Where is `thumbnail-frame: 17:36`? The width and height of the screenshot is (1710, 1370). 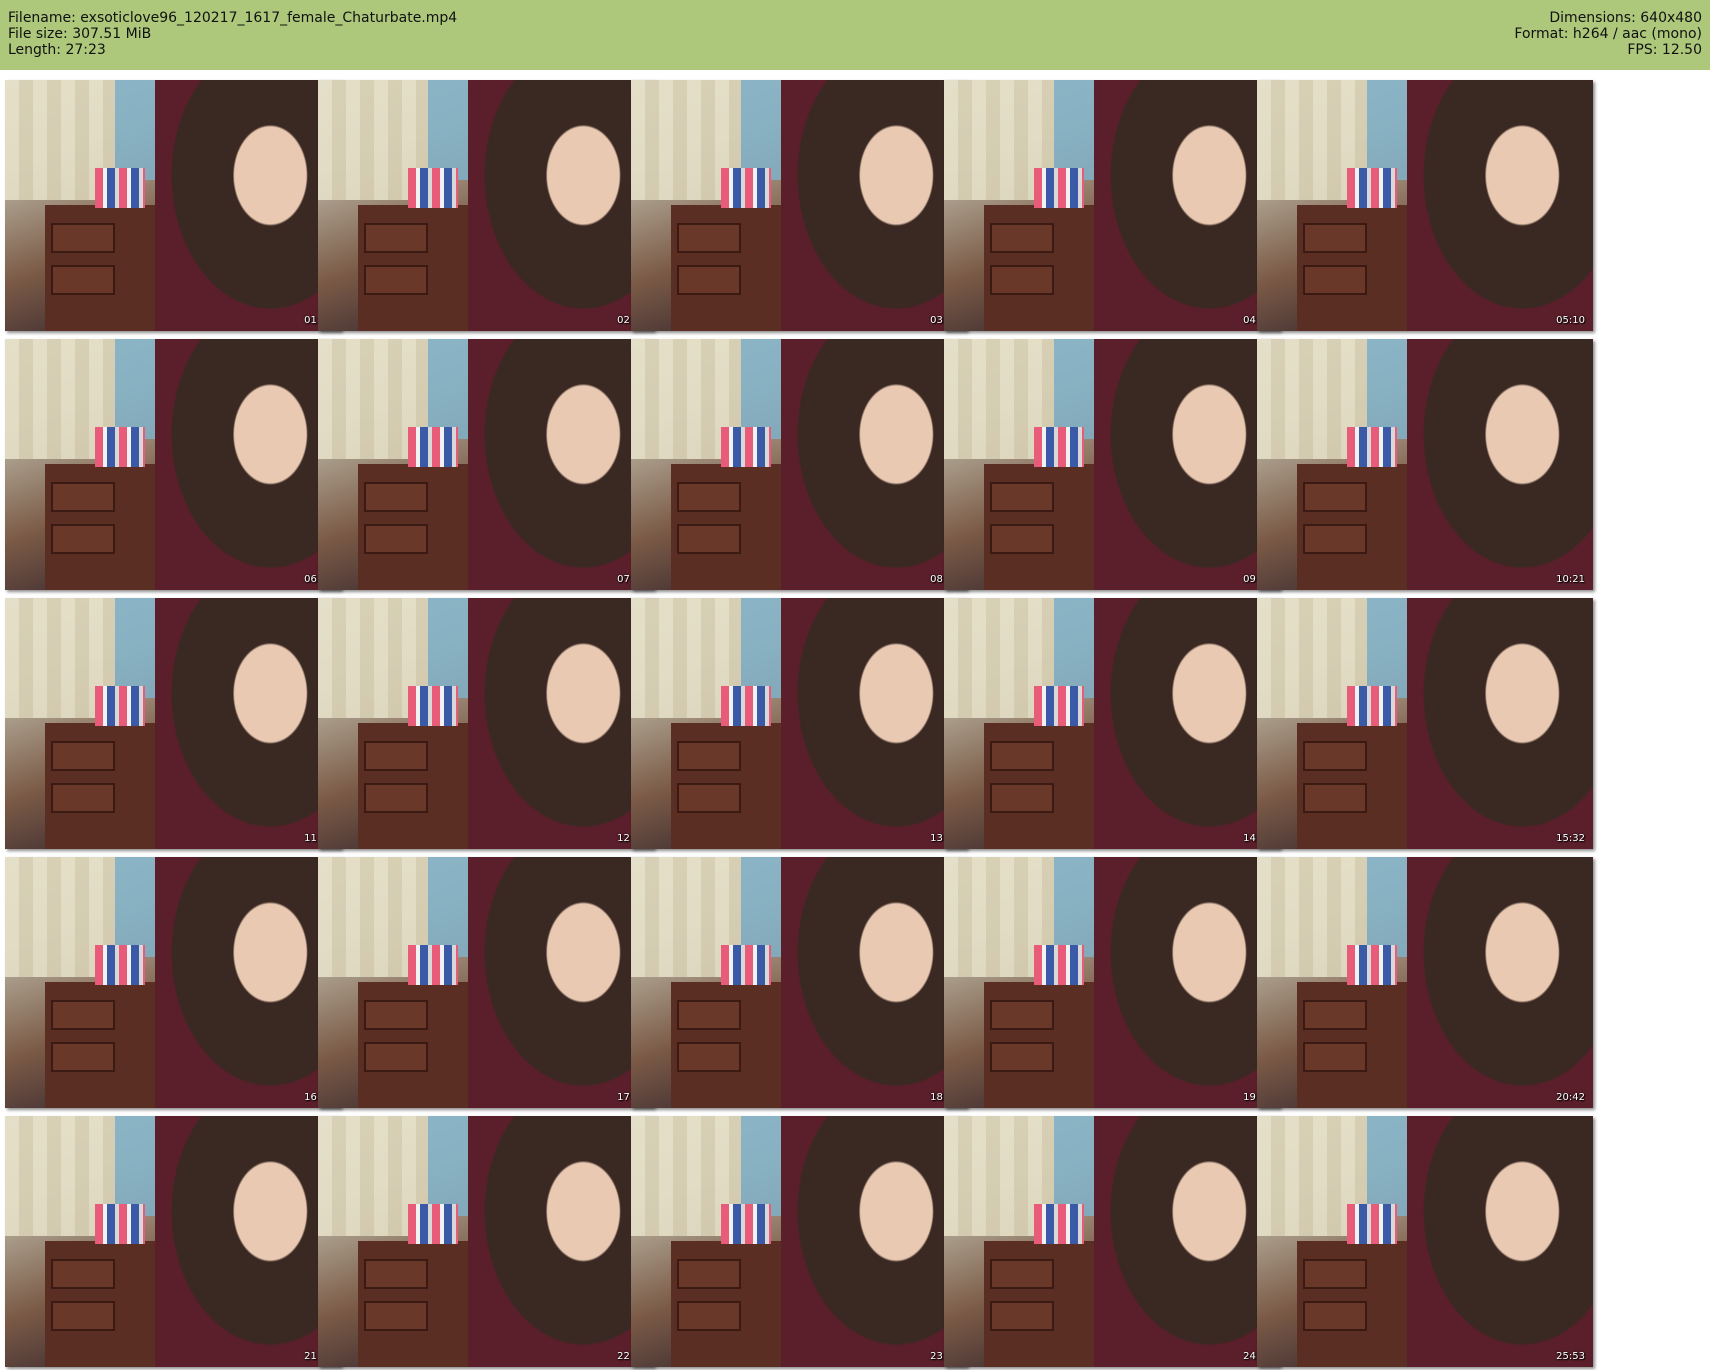
thumbnail-frame: 17:36 is located at coordinates (486, 982).